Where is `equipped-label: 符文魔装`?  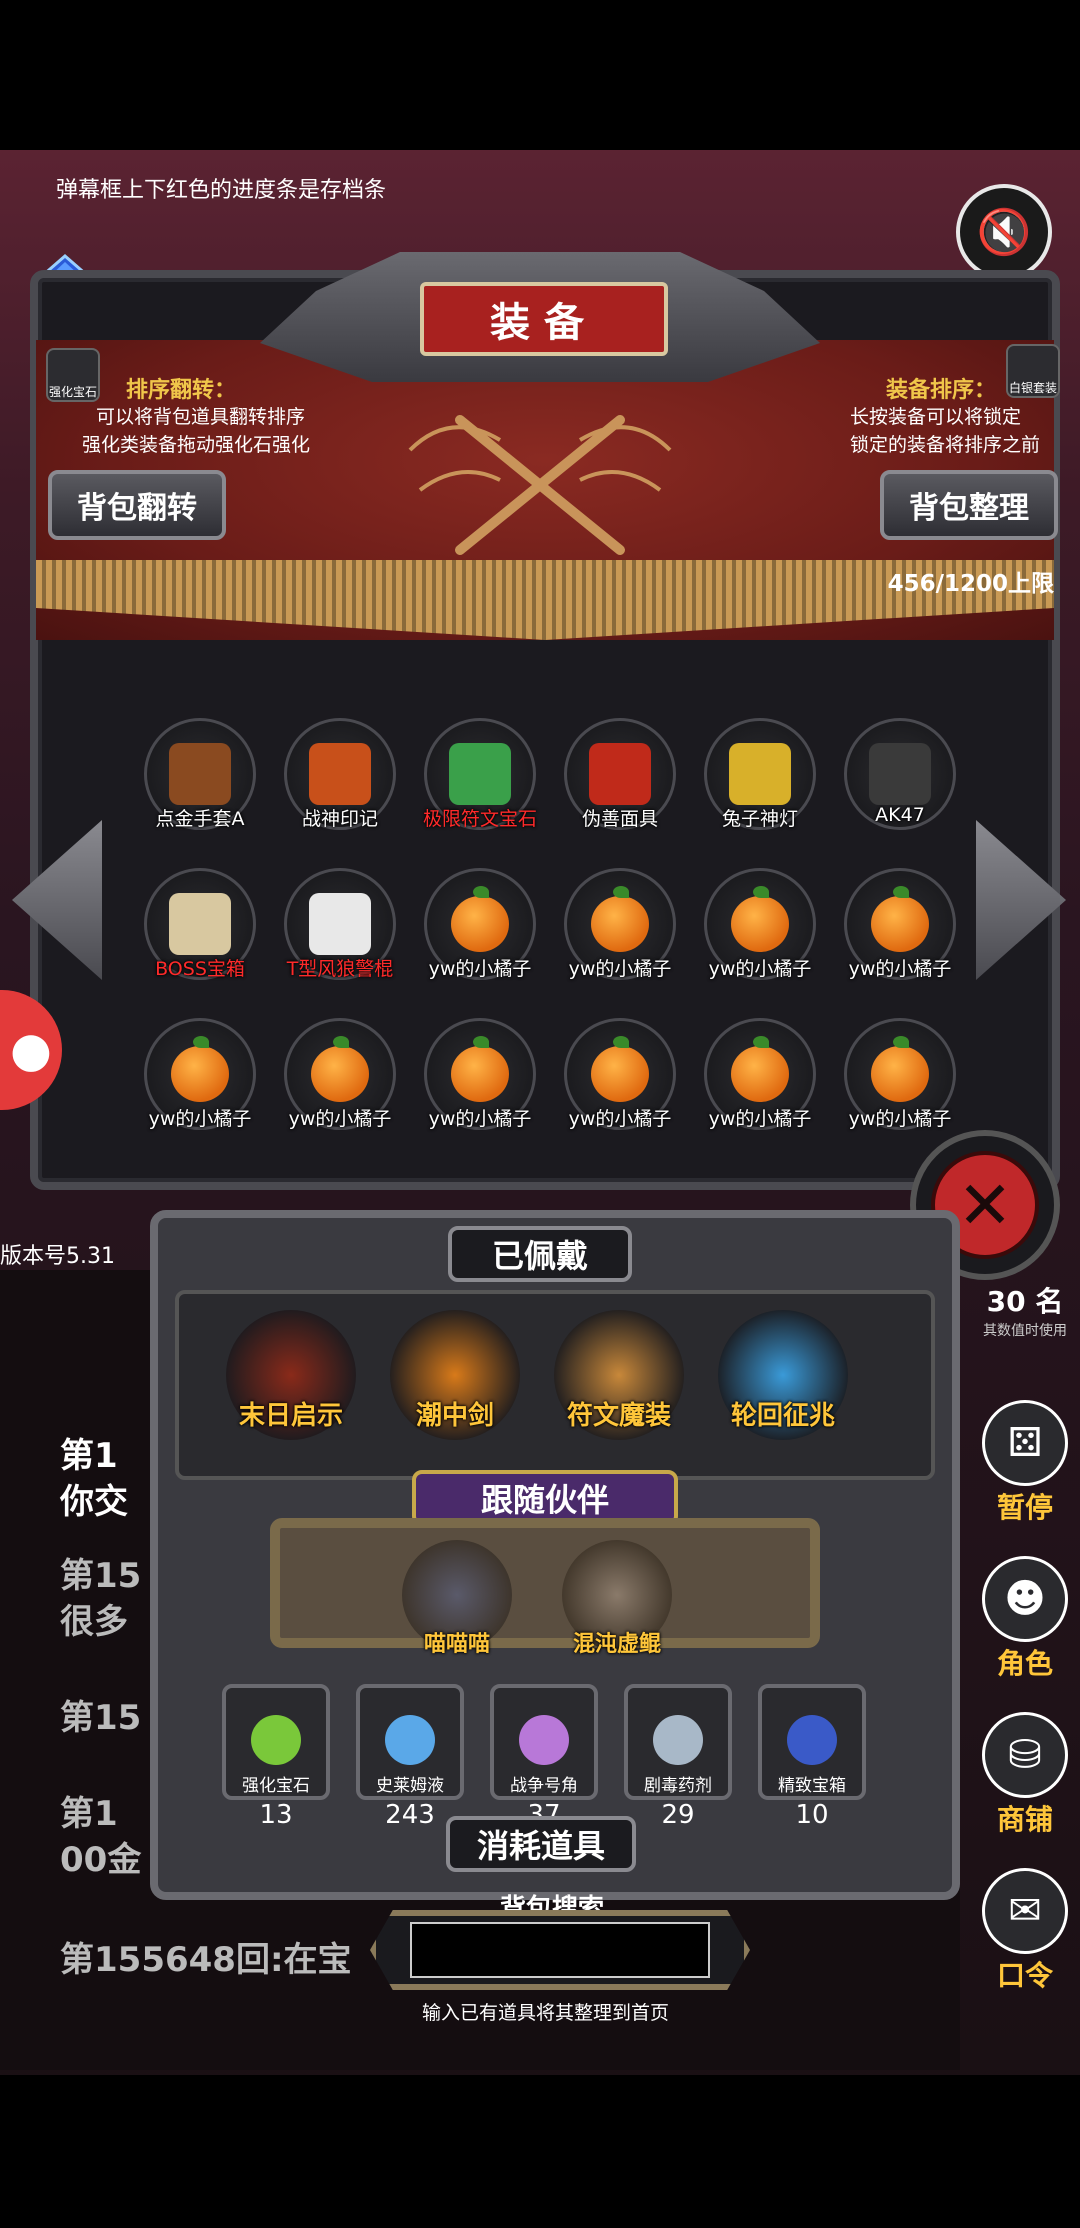
equipped-label: 符文魔装 is located at coordinates (618, 1416).